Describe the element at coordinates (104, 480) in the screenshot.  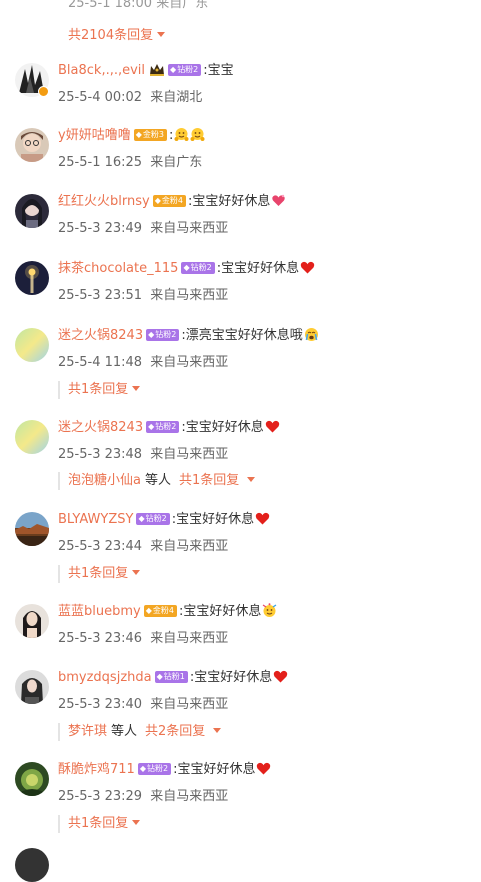
I see `reply-username: 泡泡糖小仙a` at that location.